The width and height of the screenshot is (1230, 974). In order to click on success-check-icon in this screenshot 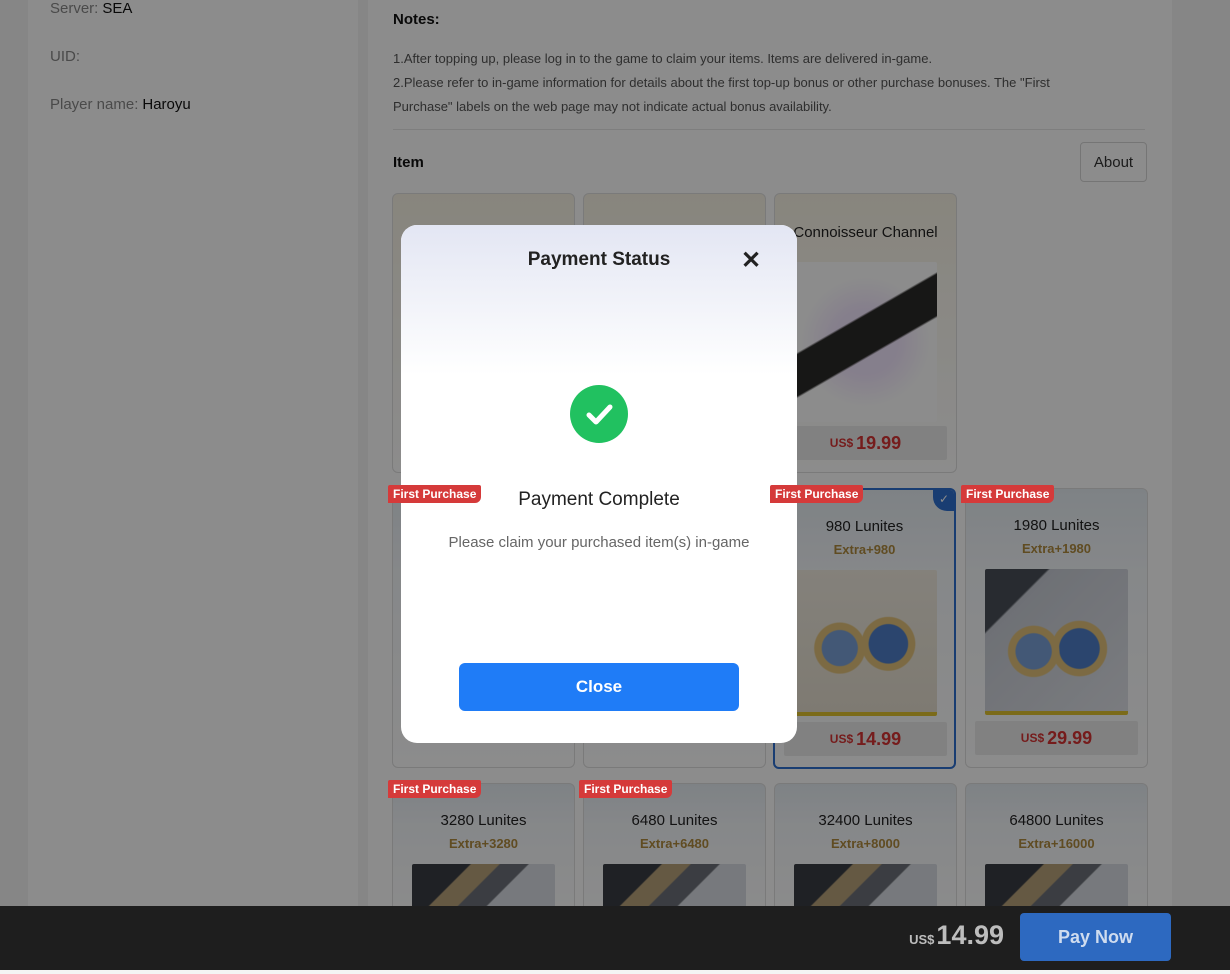, I will do `click(599, 414)`.